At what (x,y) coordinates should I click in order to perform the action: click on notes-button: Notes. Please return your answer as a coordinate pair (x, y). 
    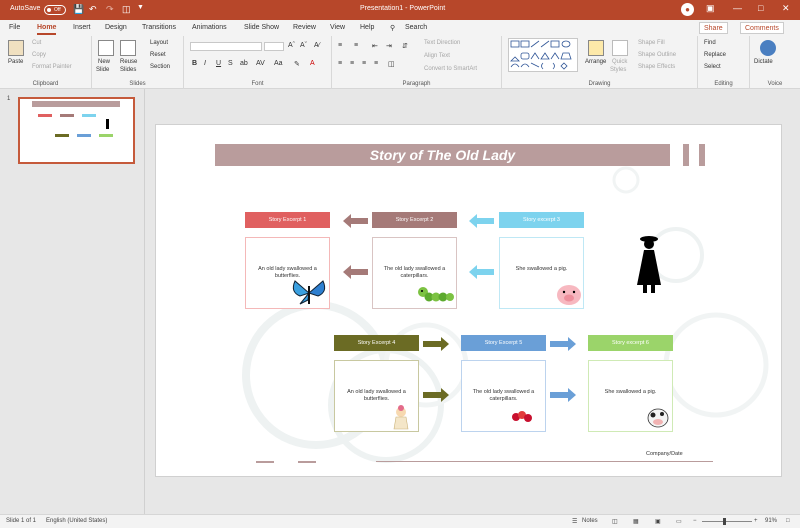
    Looking at the image, I should click on (590, 521).